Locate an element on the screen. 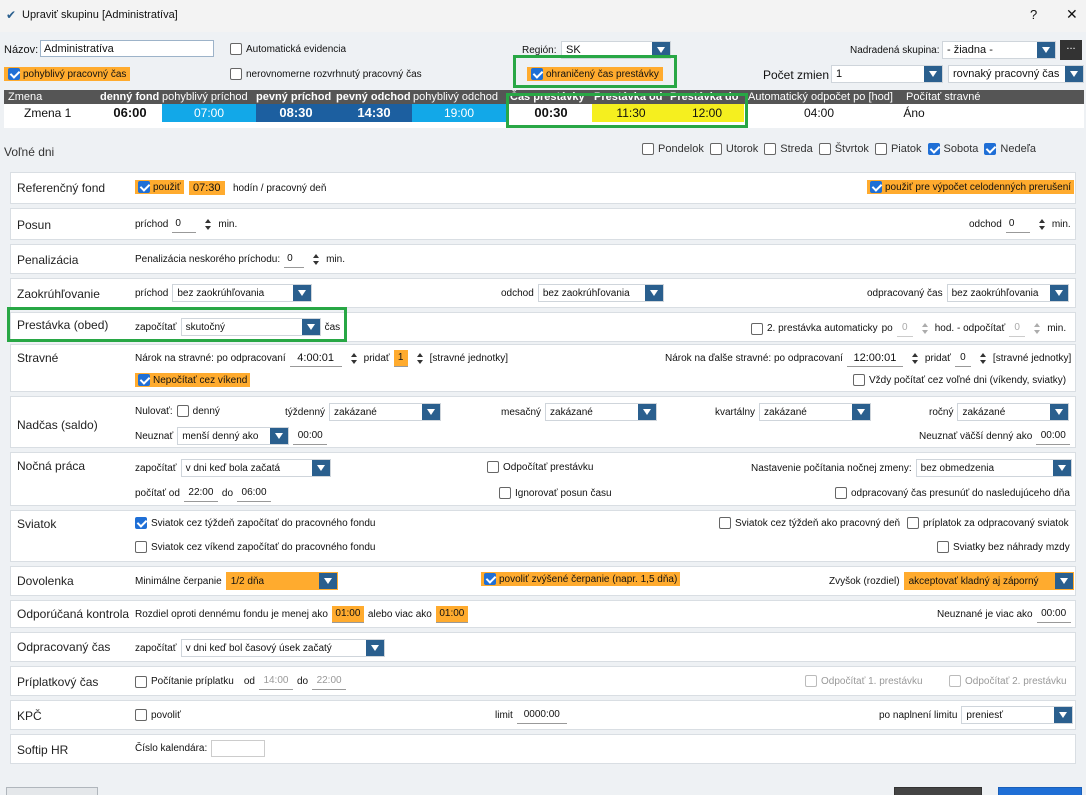 This screenshot has width=1086, height=795. prest-count-select: skutočný is located at coordinates (250, 327).